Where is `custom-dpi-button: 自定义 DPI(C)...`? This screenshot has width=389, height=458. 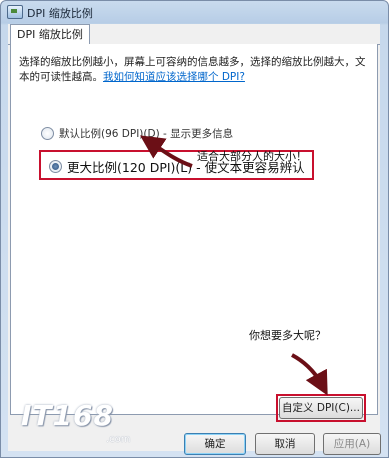
custom-dpi-button: 自定义 DPI(C)... is located at coordinates (321, 408).